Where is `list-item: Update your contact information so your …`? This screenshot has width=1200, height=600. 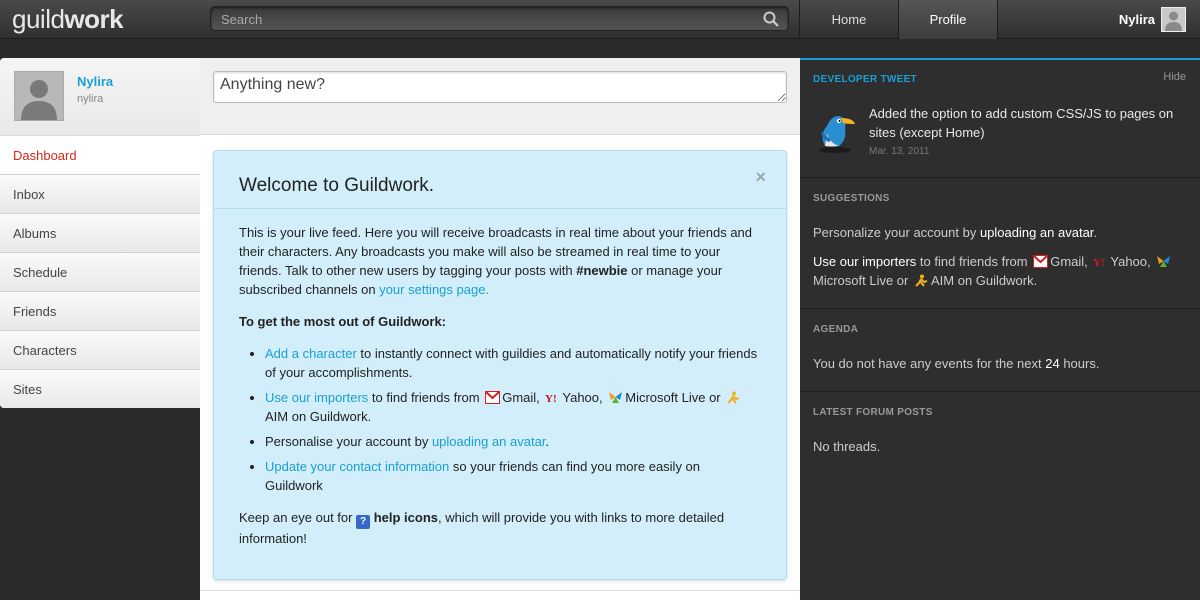 list-item: Update your contact information so your … is located at coordinates (513, 476).